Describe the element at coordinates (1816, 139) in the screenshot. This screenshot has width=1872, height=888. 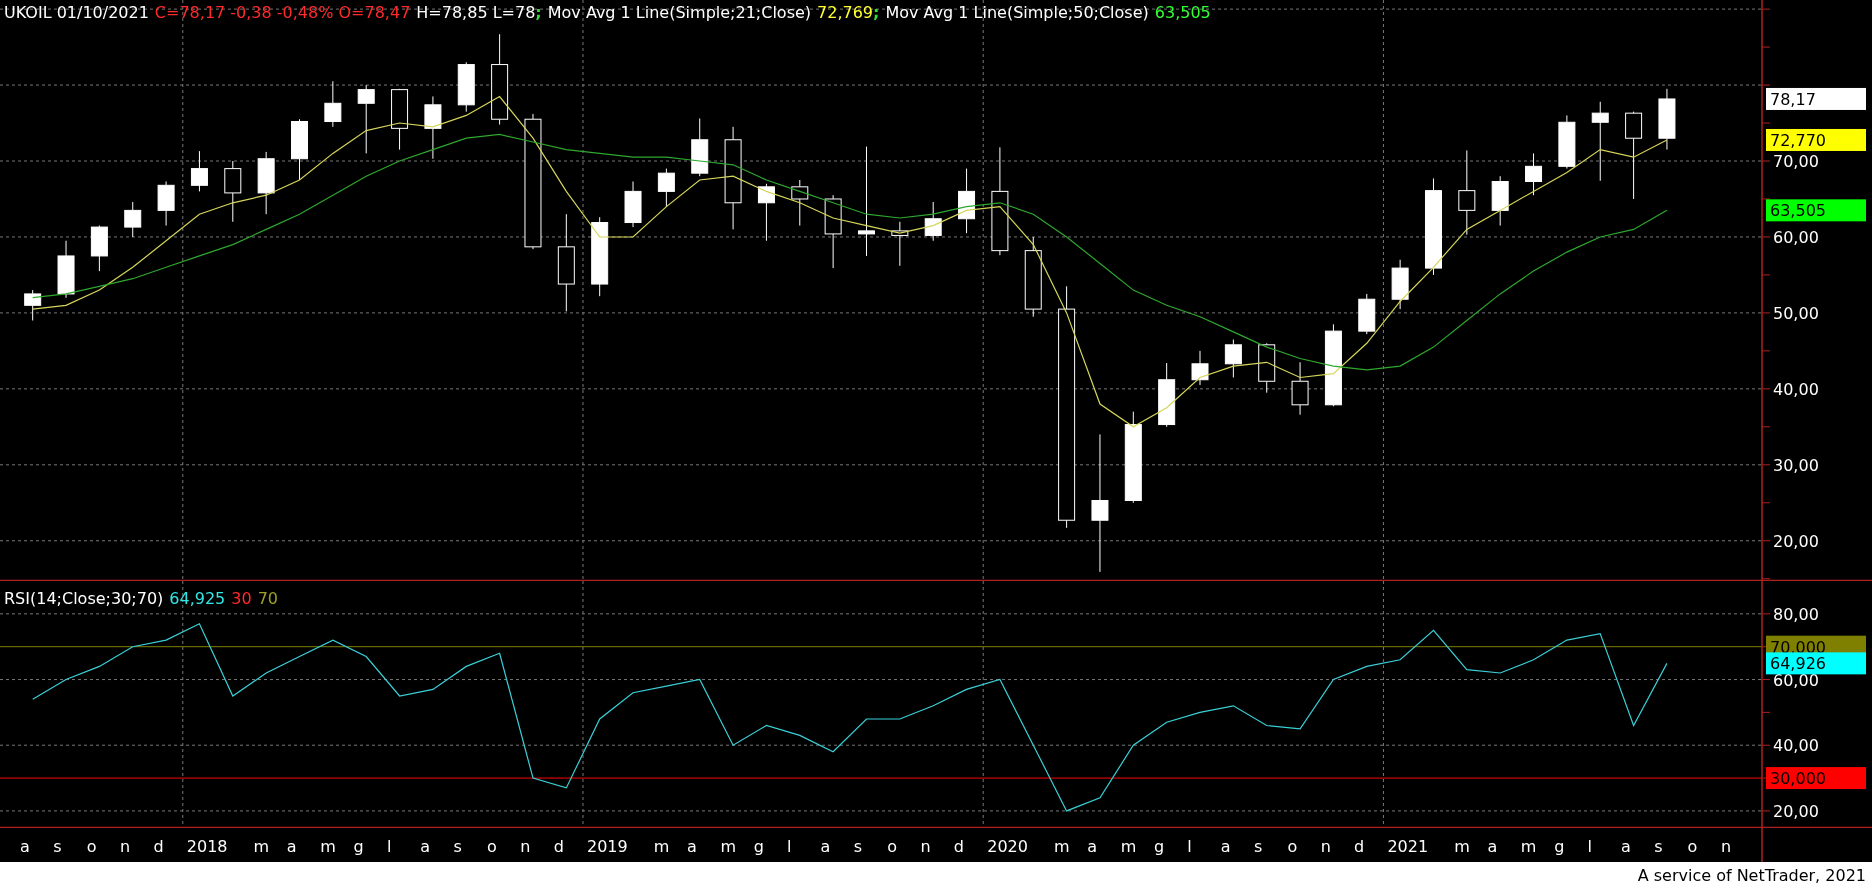
I see `value-tag: 72,770` at that location.